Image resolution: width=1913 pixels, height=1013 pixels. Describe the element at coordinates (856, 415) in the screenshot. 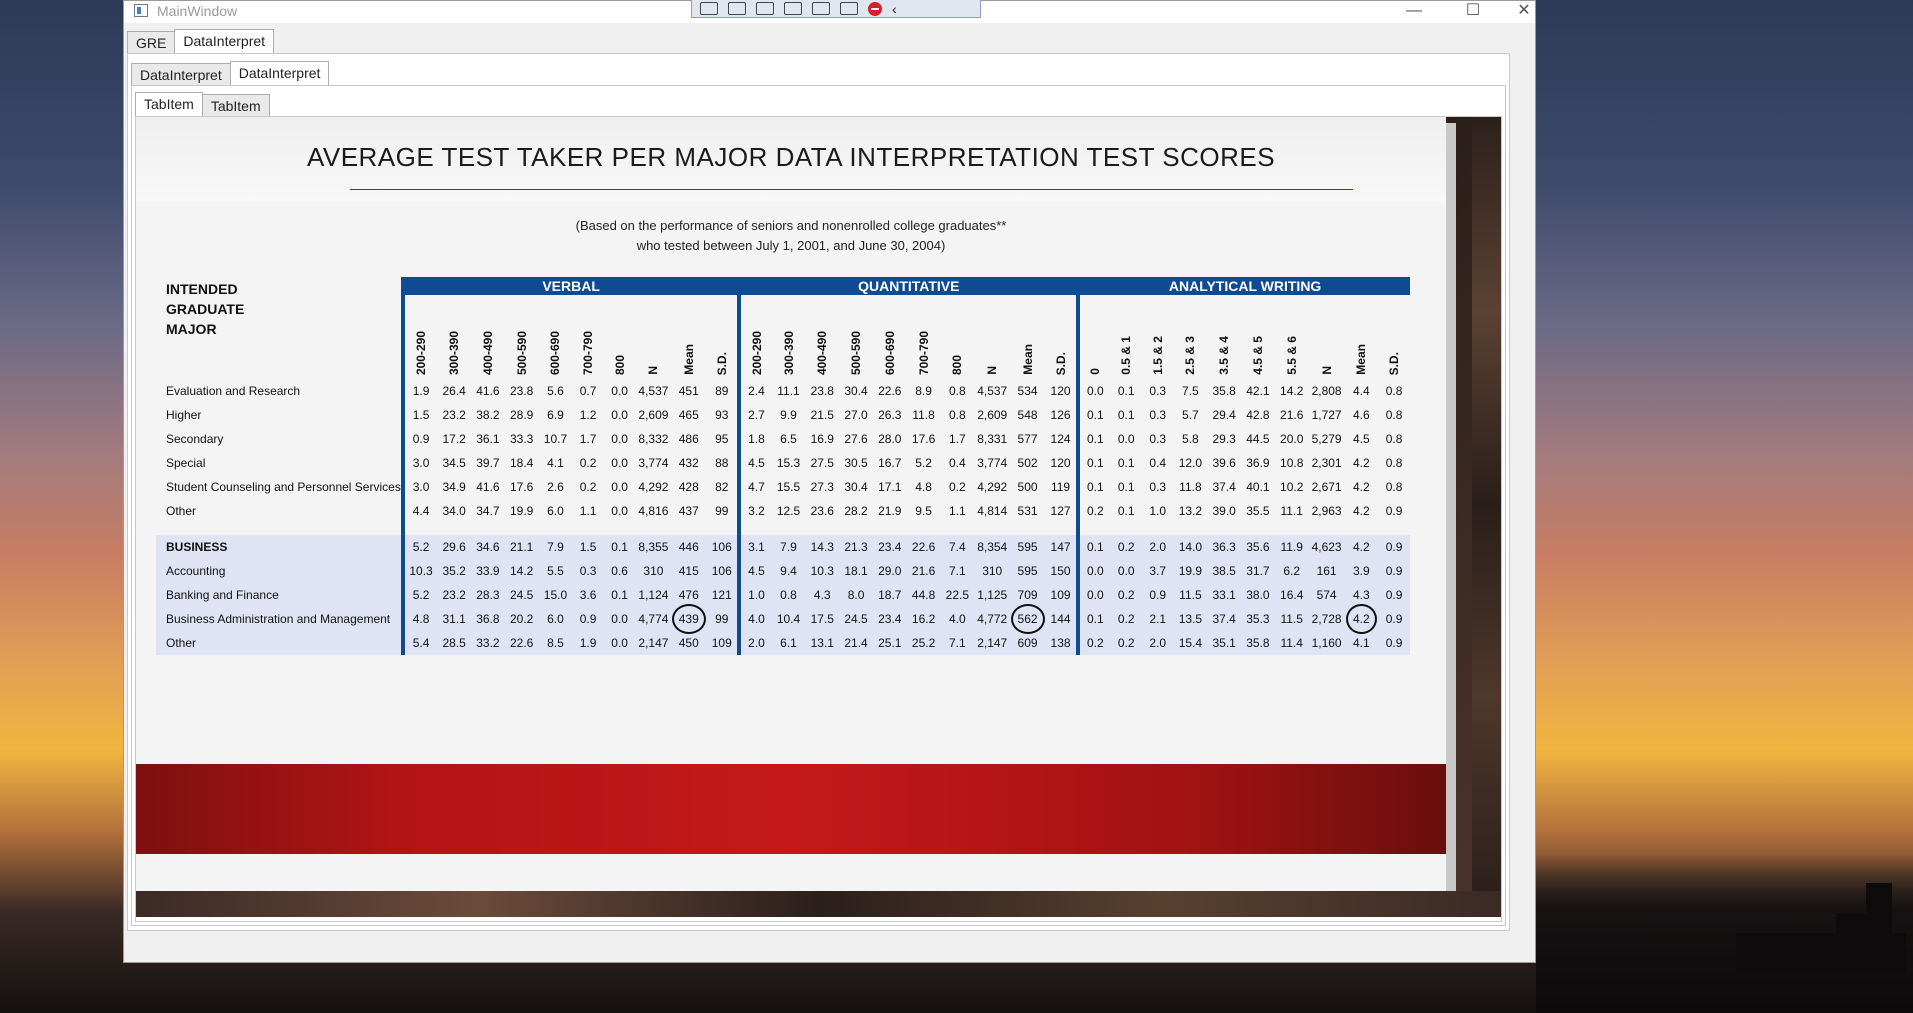

I see `table-cell: 27.0` at that location.